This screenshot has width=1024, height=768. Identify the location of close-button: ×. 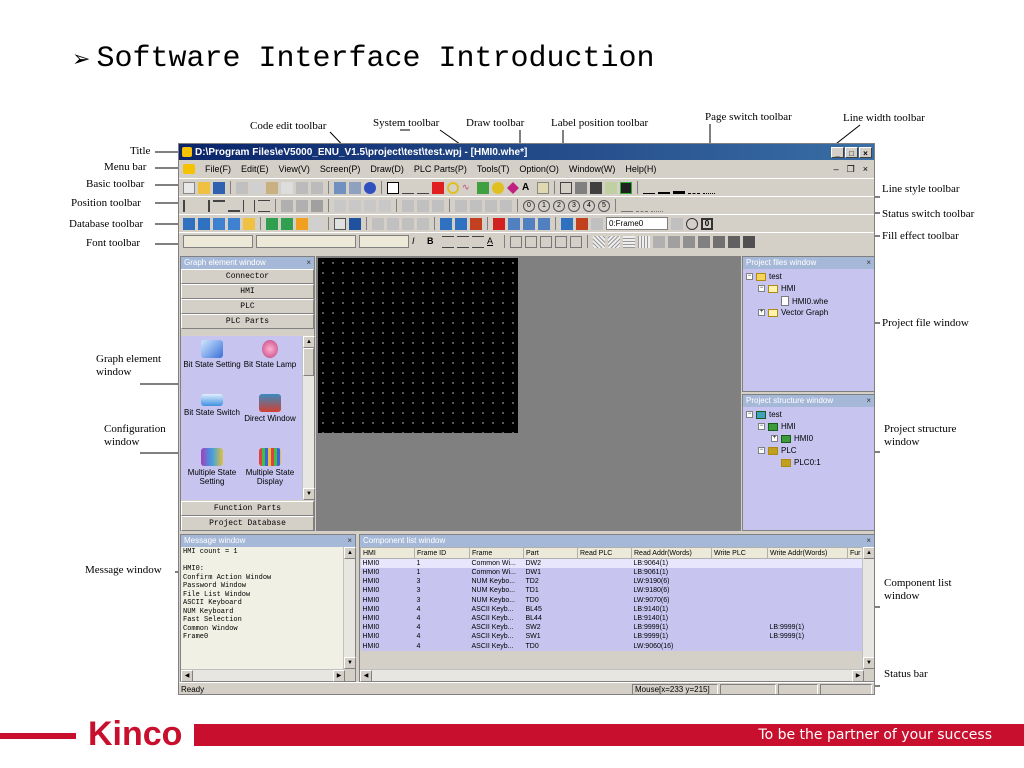
(865, 152).